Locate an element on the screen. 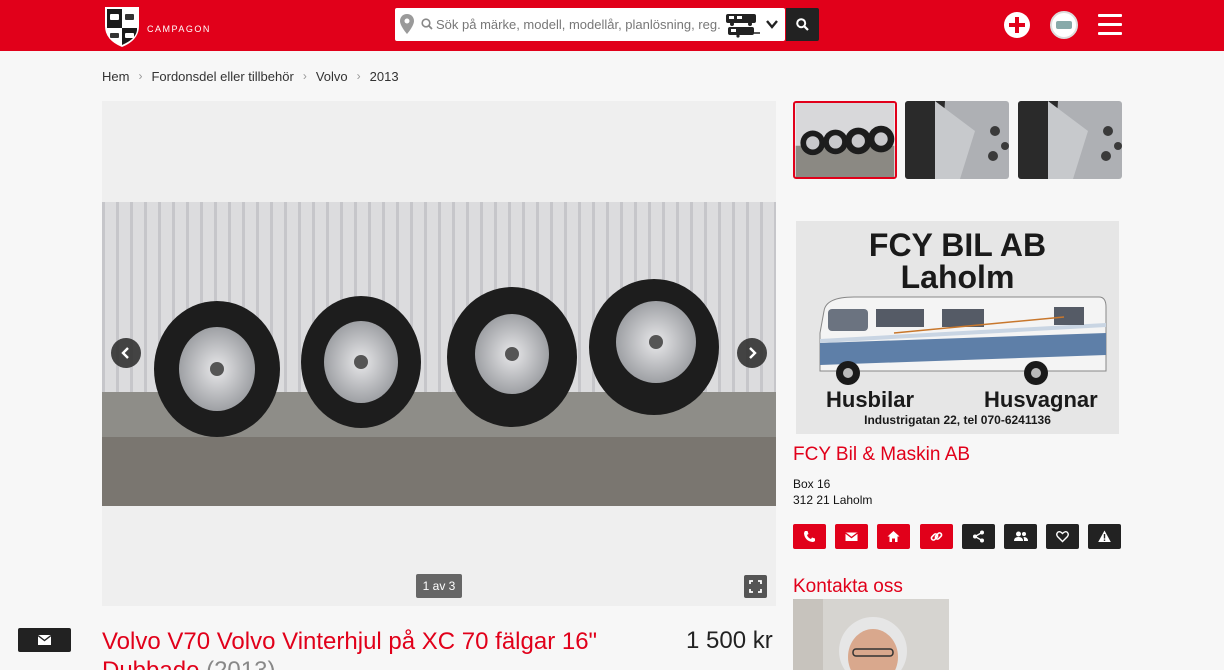 The image size is (1224, 670). website-home-button is located at coordinates (893, 536).